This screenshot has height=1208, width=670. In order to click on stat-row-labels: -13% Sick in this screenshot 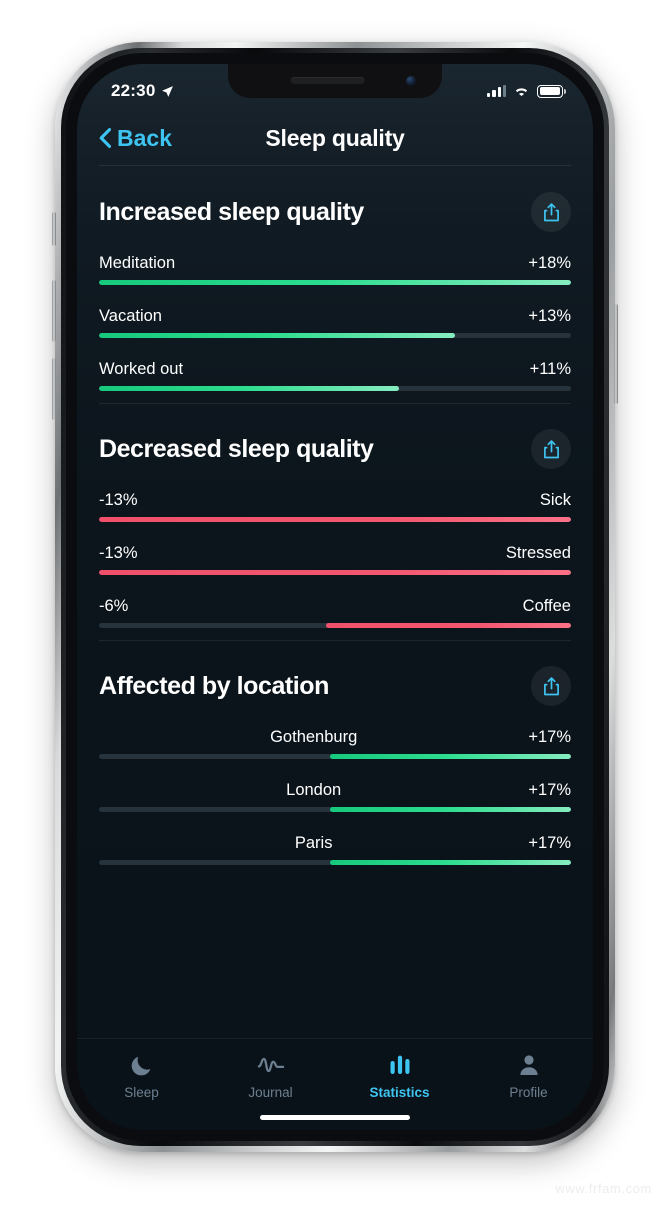, I will do `click(335, 500)`.